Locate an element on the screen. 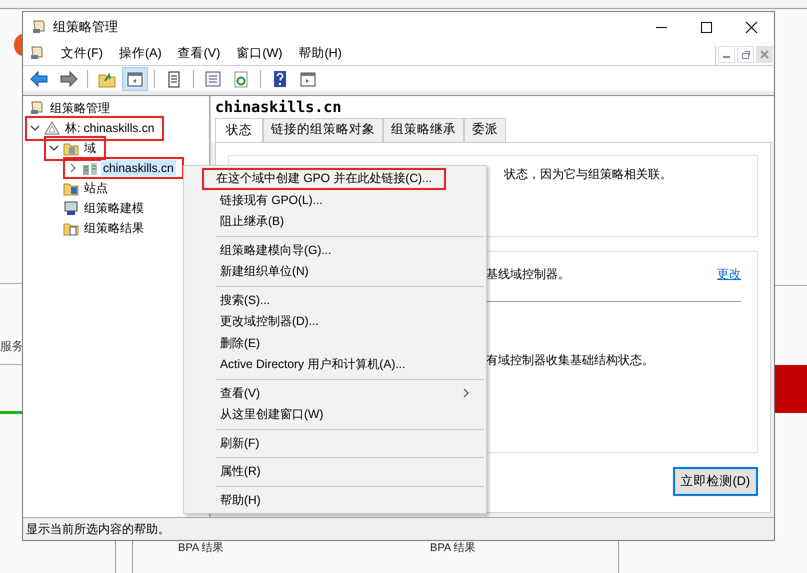 The image size is (807, 573). tree-item: 林: chinaskills.cn is located at coordinates (109, 128).